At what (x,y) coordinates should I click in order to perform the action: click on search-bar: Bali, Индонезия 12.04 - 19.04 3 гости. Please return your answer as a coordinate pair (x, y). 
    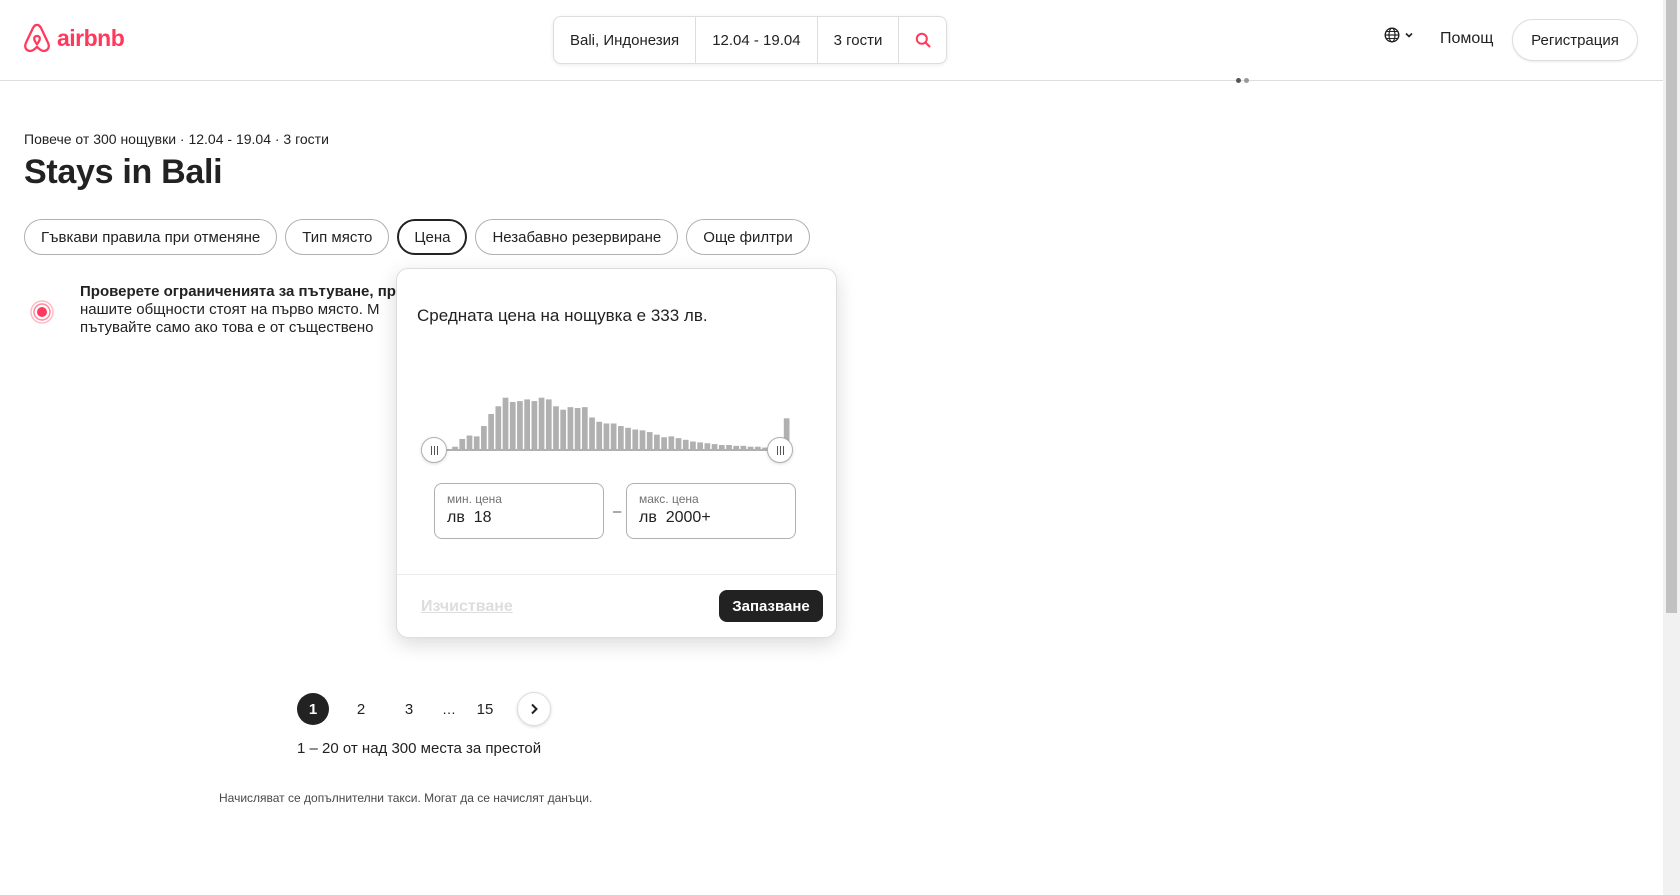
    Looking at the image, I should click on (750, 40).